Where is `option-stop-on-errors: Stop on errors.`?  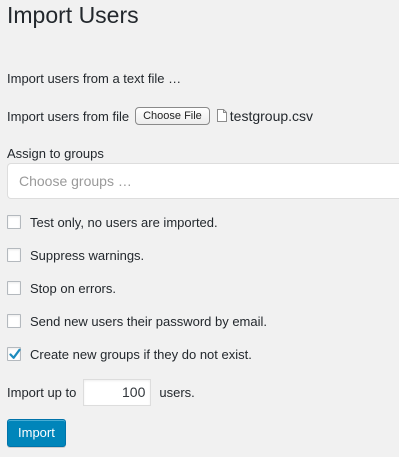
option-stop-on-errors: Stop on errors. is located at coordinates (61, 288).